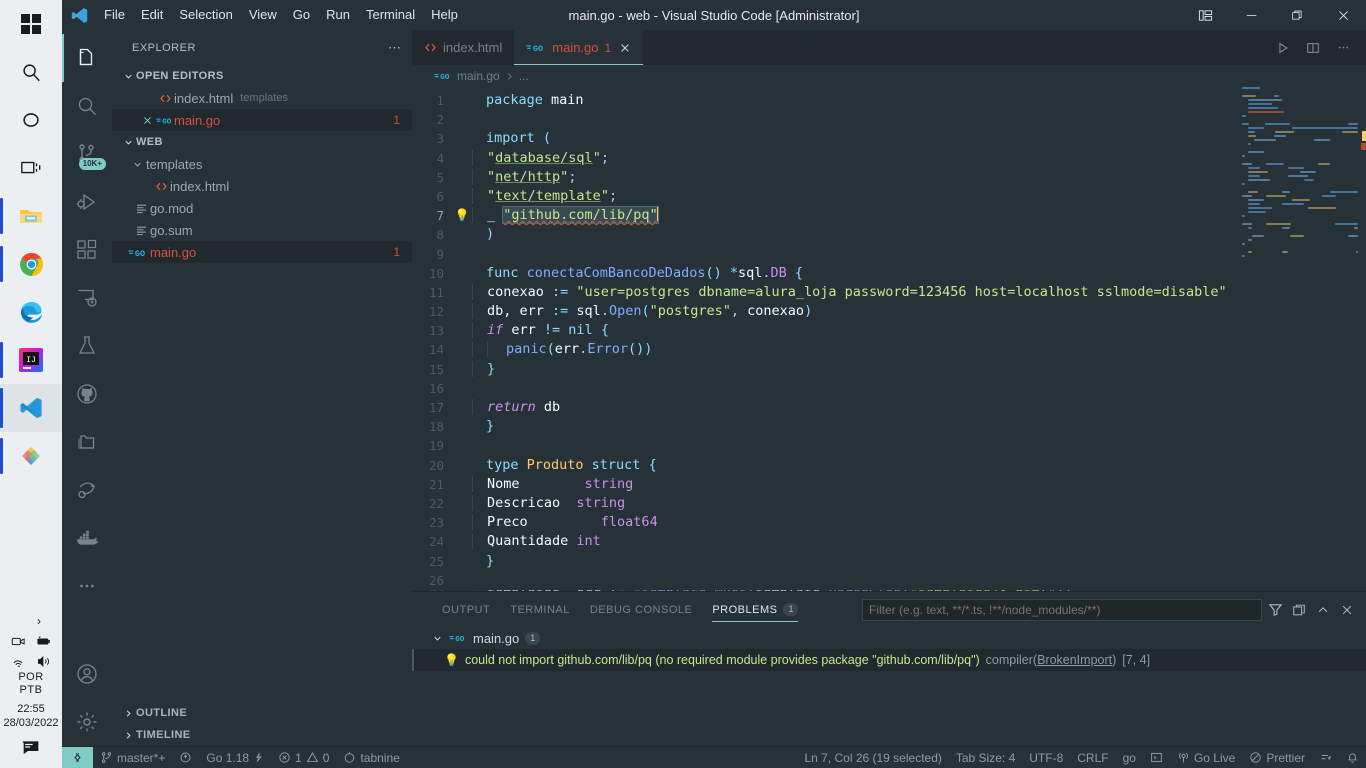 Image resolution: width=1366 pixels, height=768 pixels. I want to click on minimize-button, so click(1251, 15).